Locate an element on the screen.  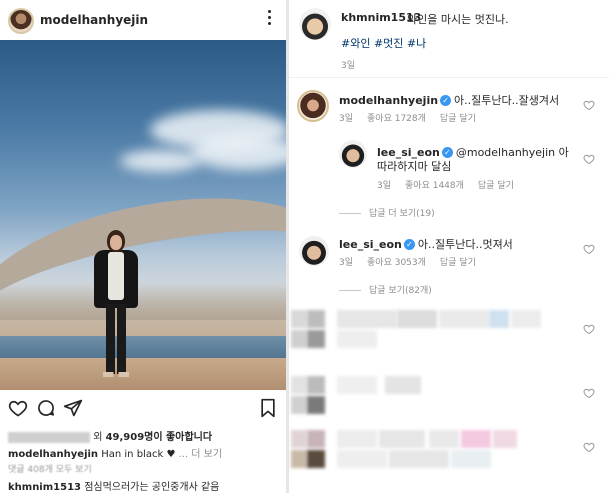
comment-meta: 3일 좋아요 3053개 답글 달기 is located at coordinates (414, 261).